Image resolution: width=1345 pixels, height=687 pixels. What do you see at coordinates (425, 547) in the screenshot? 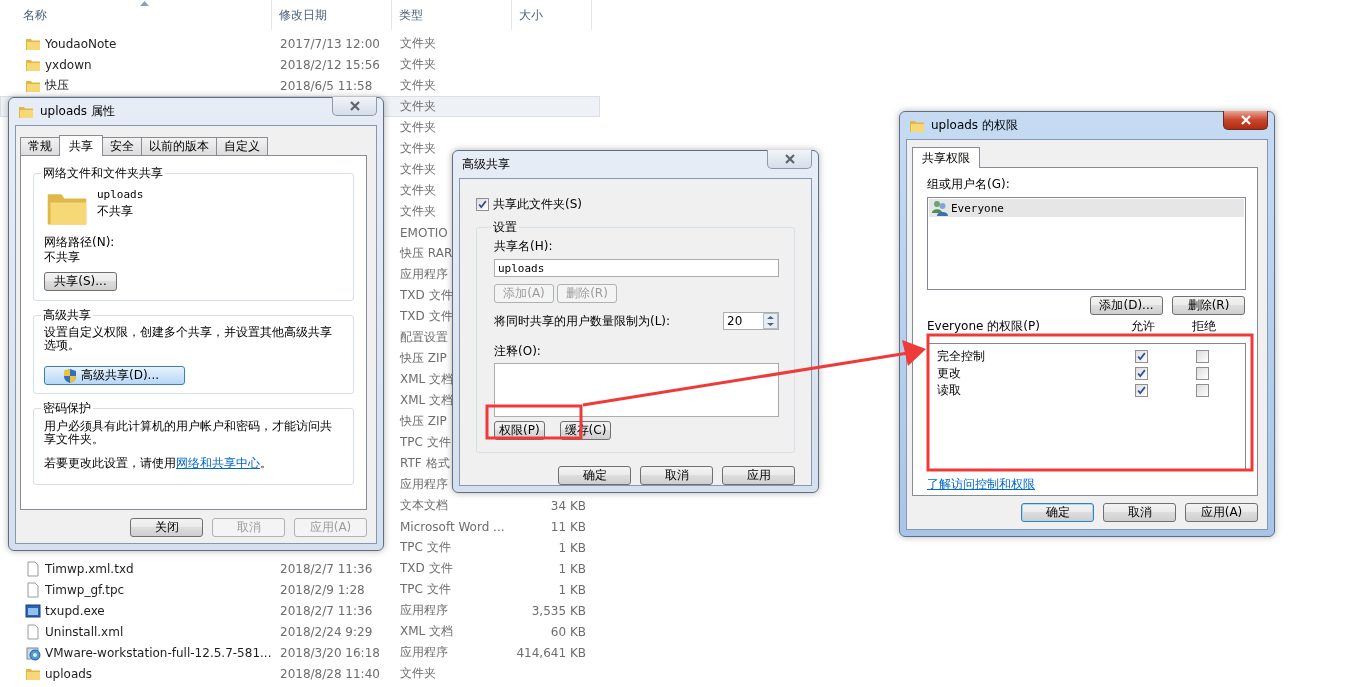
I see `file-type: TPC 文件` at bounding box center [425, 547].